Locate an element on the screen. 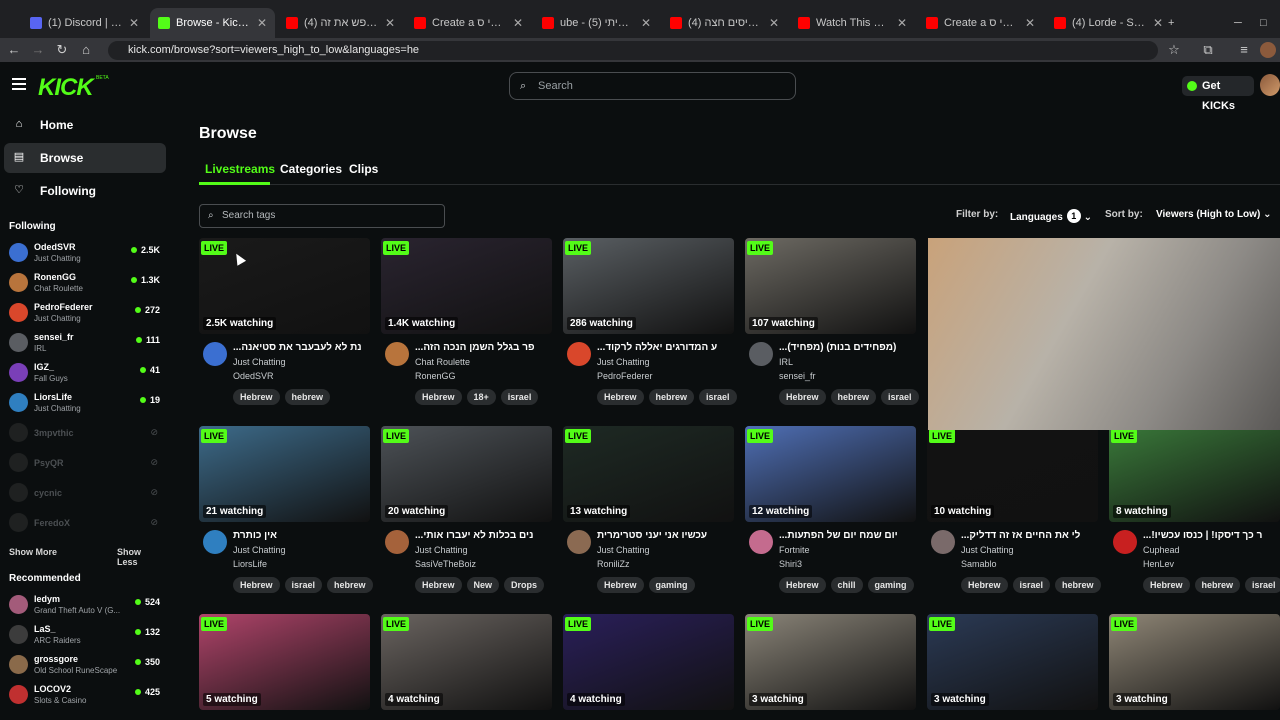  streamer-name: RonenGG is located at coordinates (435, 376).